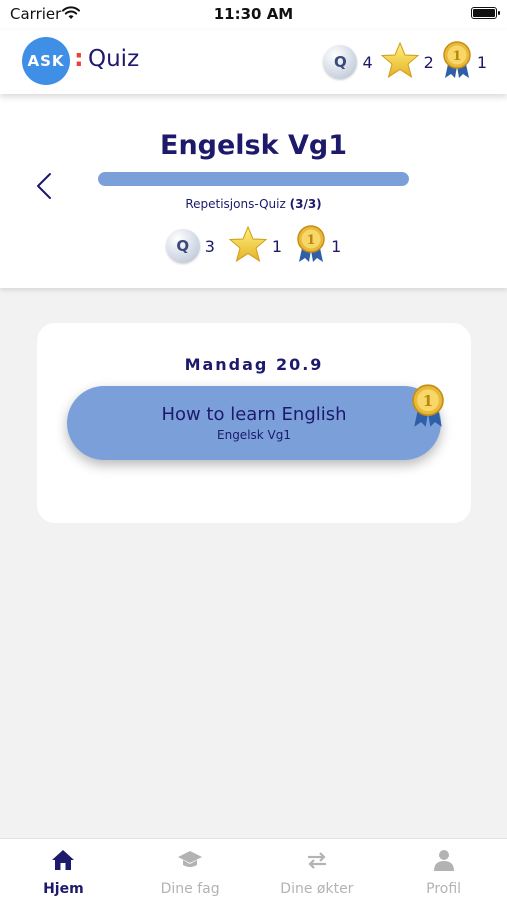 This screenshot has width=507, height=900. I want to click on quiz-label-text: Repetisjons-Quiz, so click(235, 204).